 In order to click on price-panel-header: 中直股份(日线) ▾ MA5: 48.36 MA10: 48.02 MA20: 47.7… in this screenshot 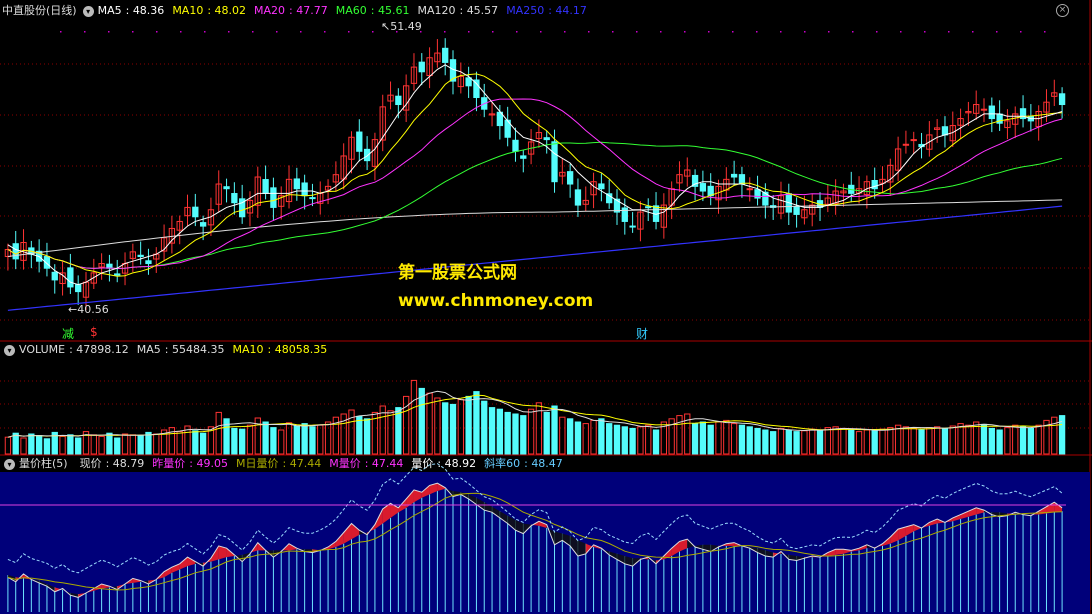, I will do `click(298, 11)`.